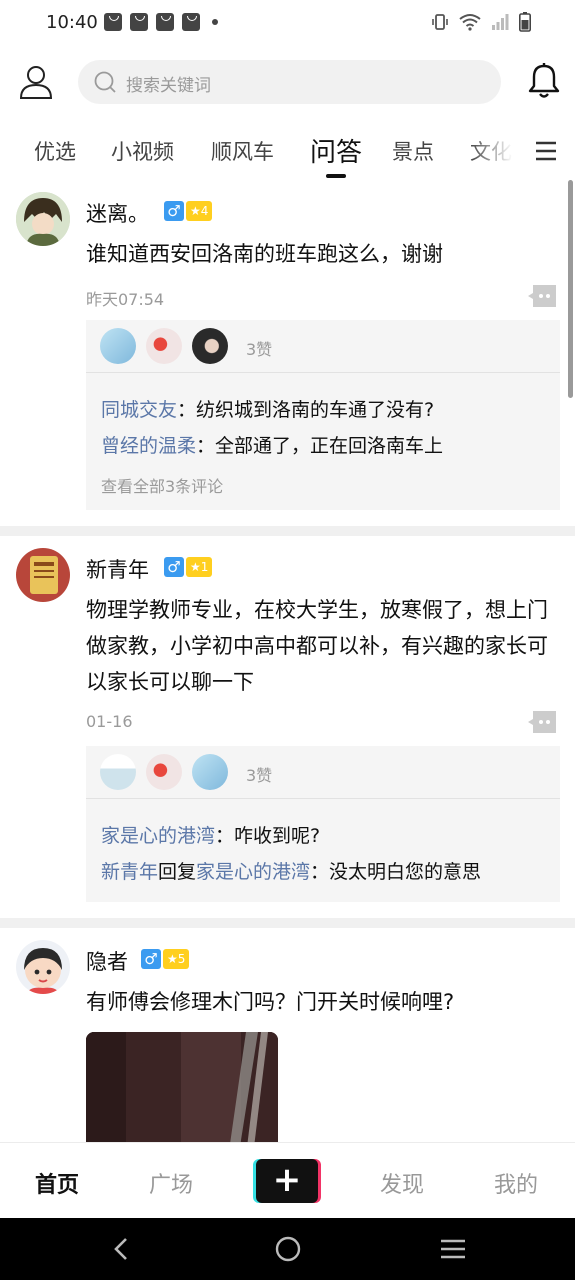 The height and width of the screenshot is (1280, 575). Describe the element at coordinates (500, 22) in the screenshot. I see `signal-icon` at that location.